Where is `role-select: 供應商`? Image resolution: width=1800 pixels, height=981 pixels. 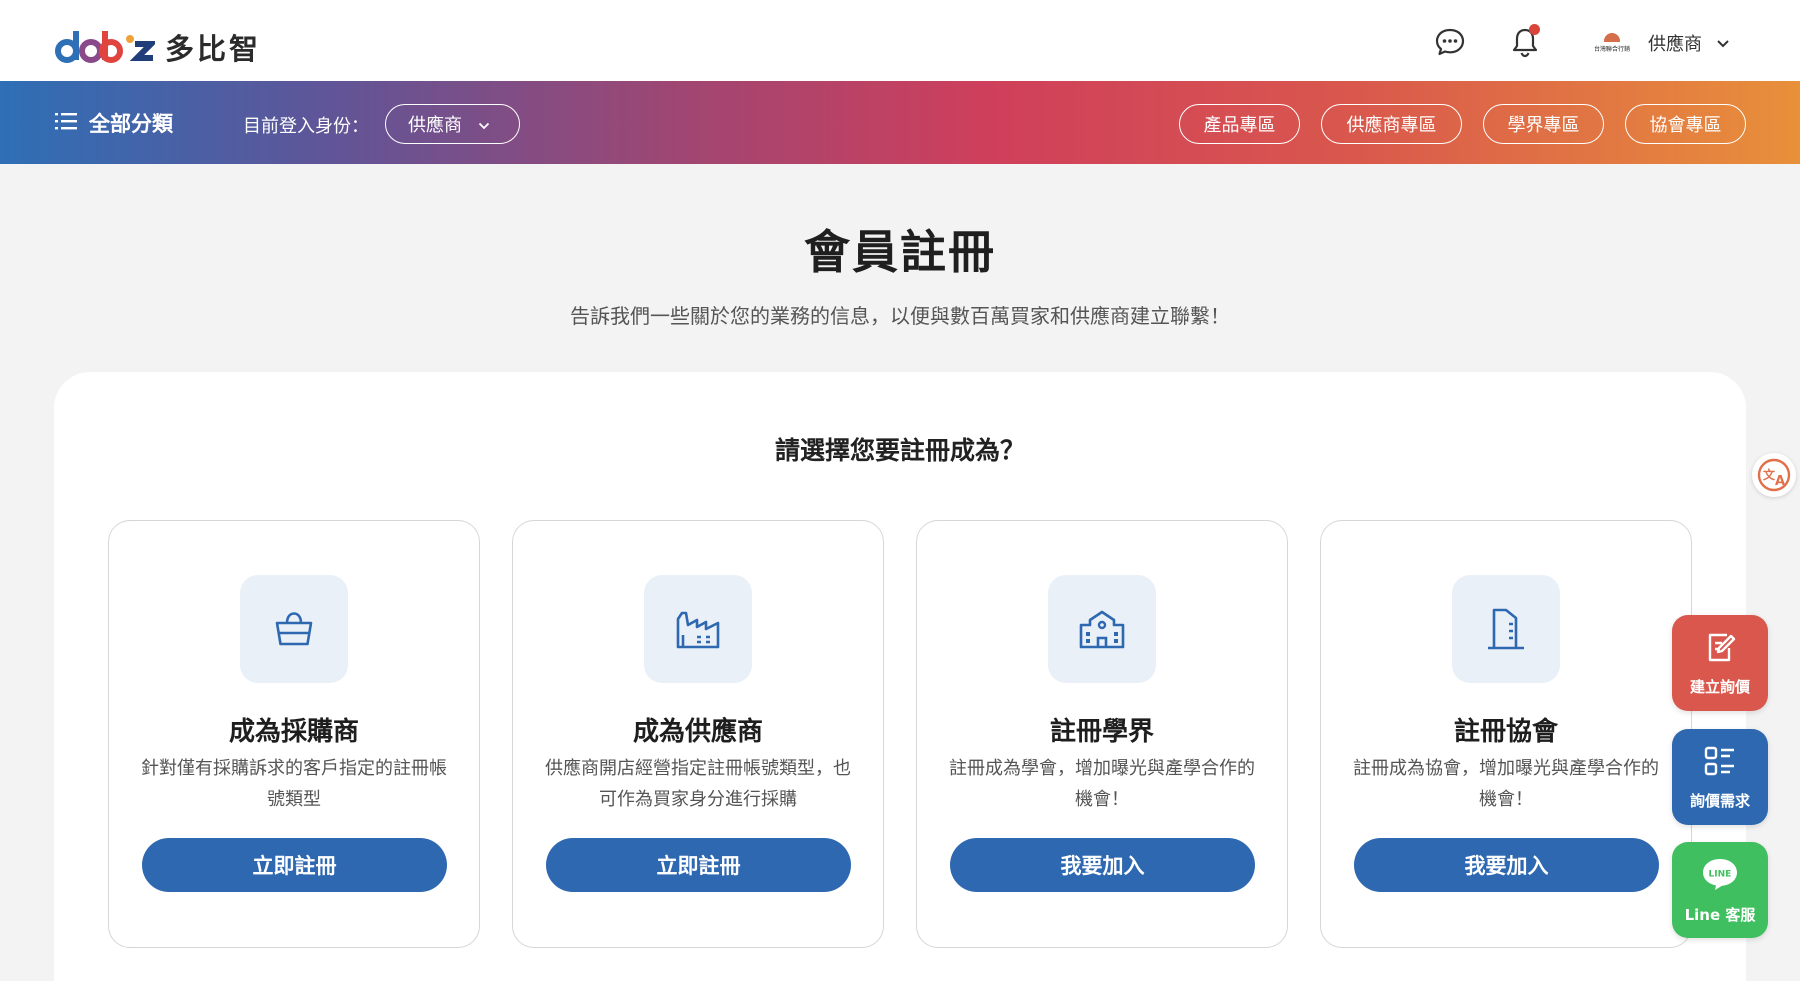 role-select: 供應商 is located at coordinates (452, 124).